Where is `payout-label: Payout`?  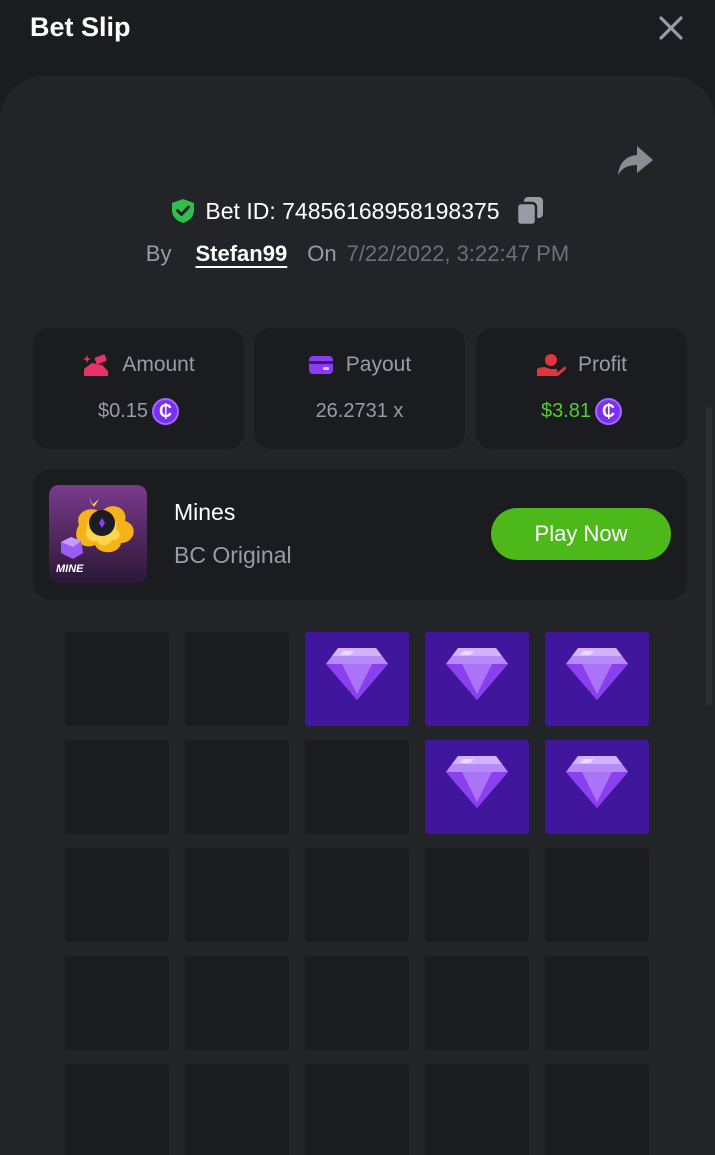 payout-label: Payout is located at coordinates (378, 364).